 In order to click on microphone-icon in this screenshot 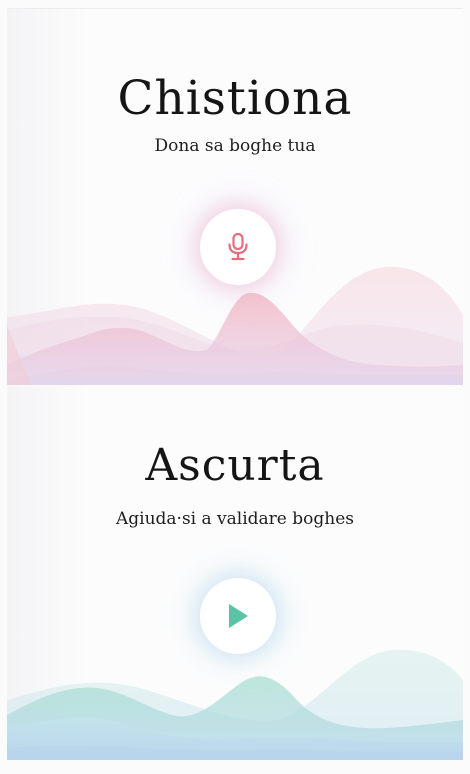, I will do `click(238, 246)`.